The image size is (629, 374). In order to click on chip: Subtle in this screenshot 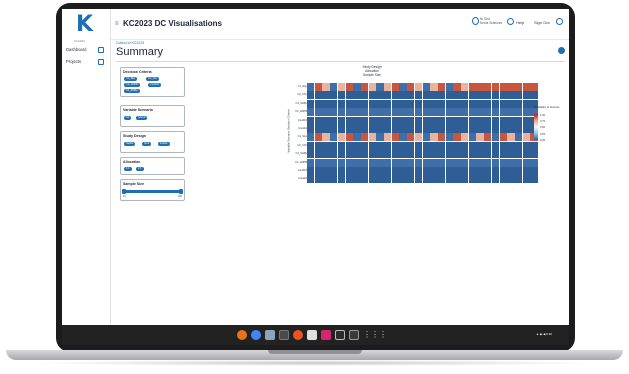, I will do `click(130, 144)`.